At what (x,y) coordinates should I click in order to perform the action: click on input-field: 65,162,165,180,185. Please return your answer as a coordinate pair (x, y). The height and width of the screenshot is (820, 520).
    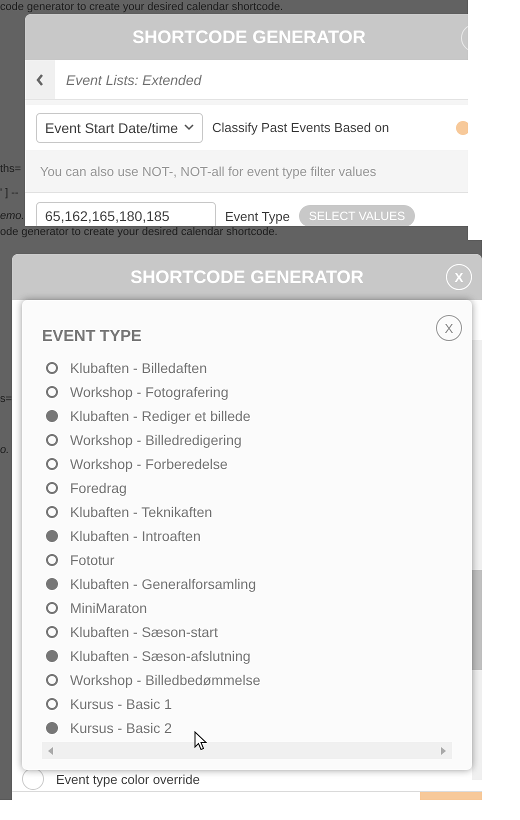
    Looking at the image, I should click on (126, 214).